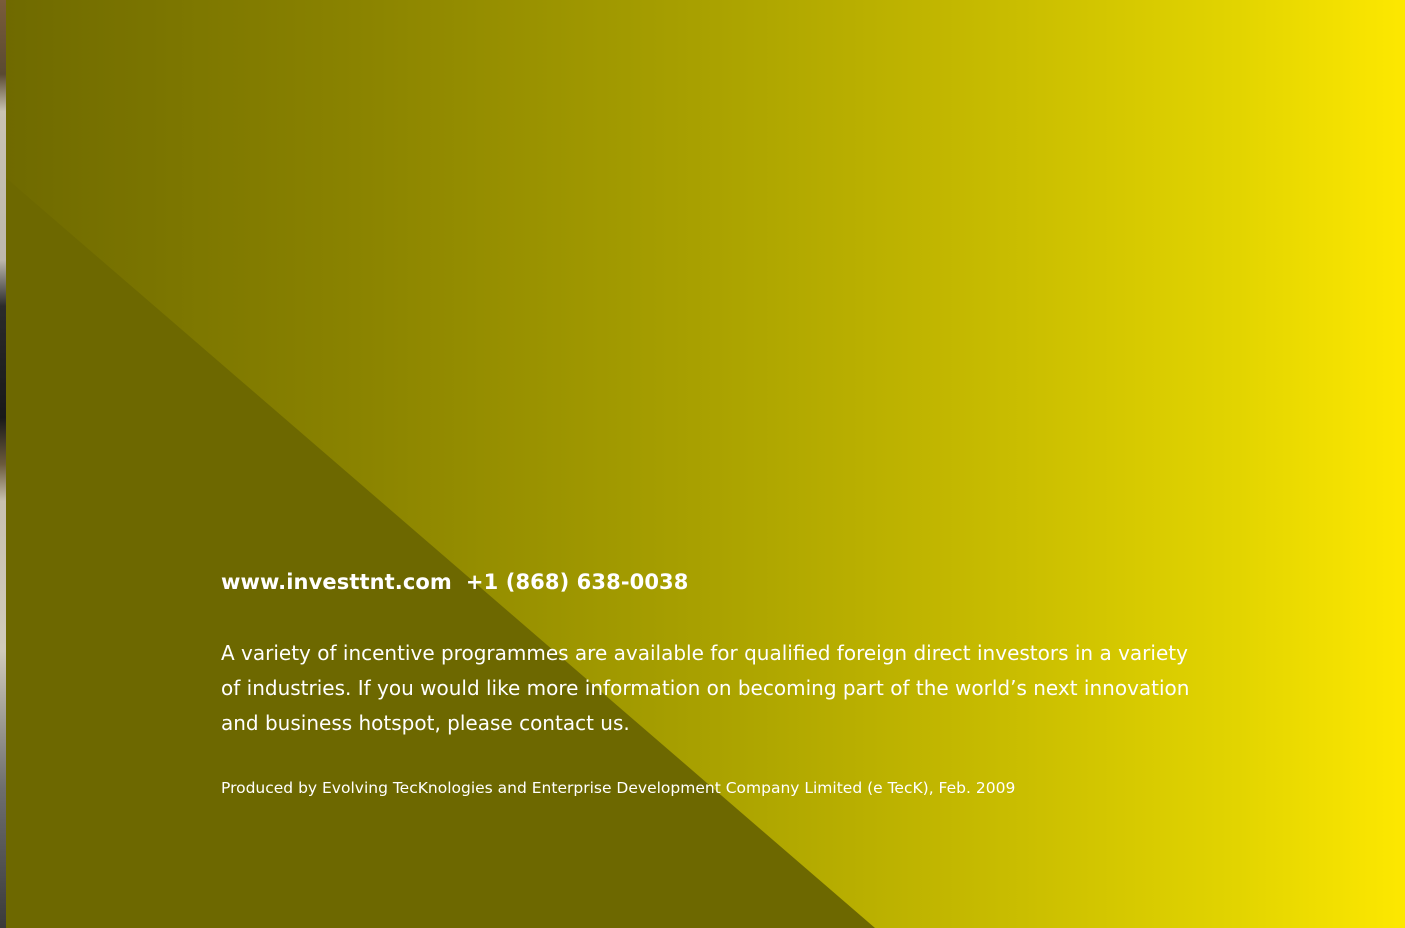 The width and height of the screenshot is (1405, 928). Describe the element at coordinates (577, 582) in the screenshot. I see `phone-number: +1 (868) 638-0038` at that location.